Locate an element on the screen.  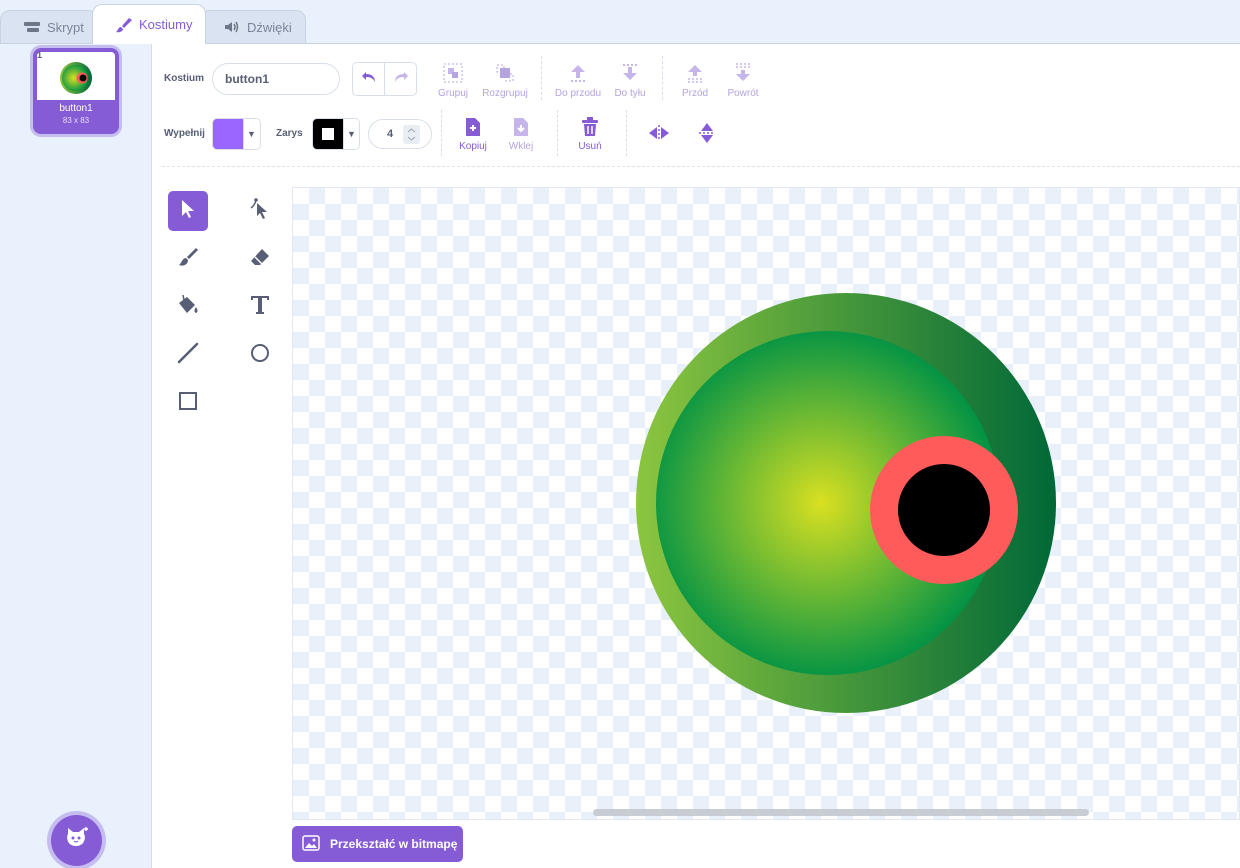
fill-tool is located at coordinates (188, 307).